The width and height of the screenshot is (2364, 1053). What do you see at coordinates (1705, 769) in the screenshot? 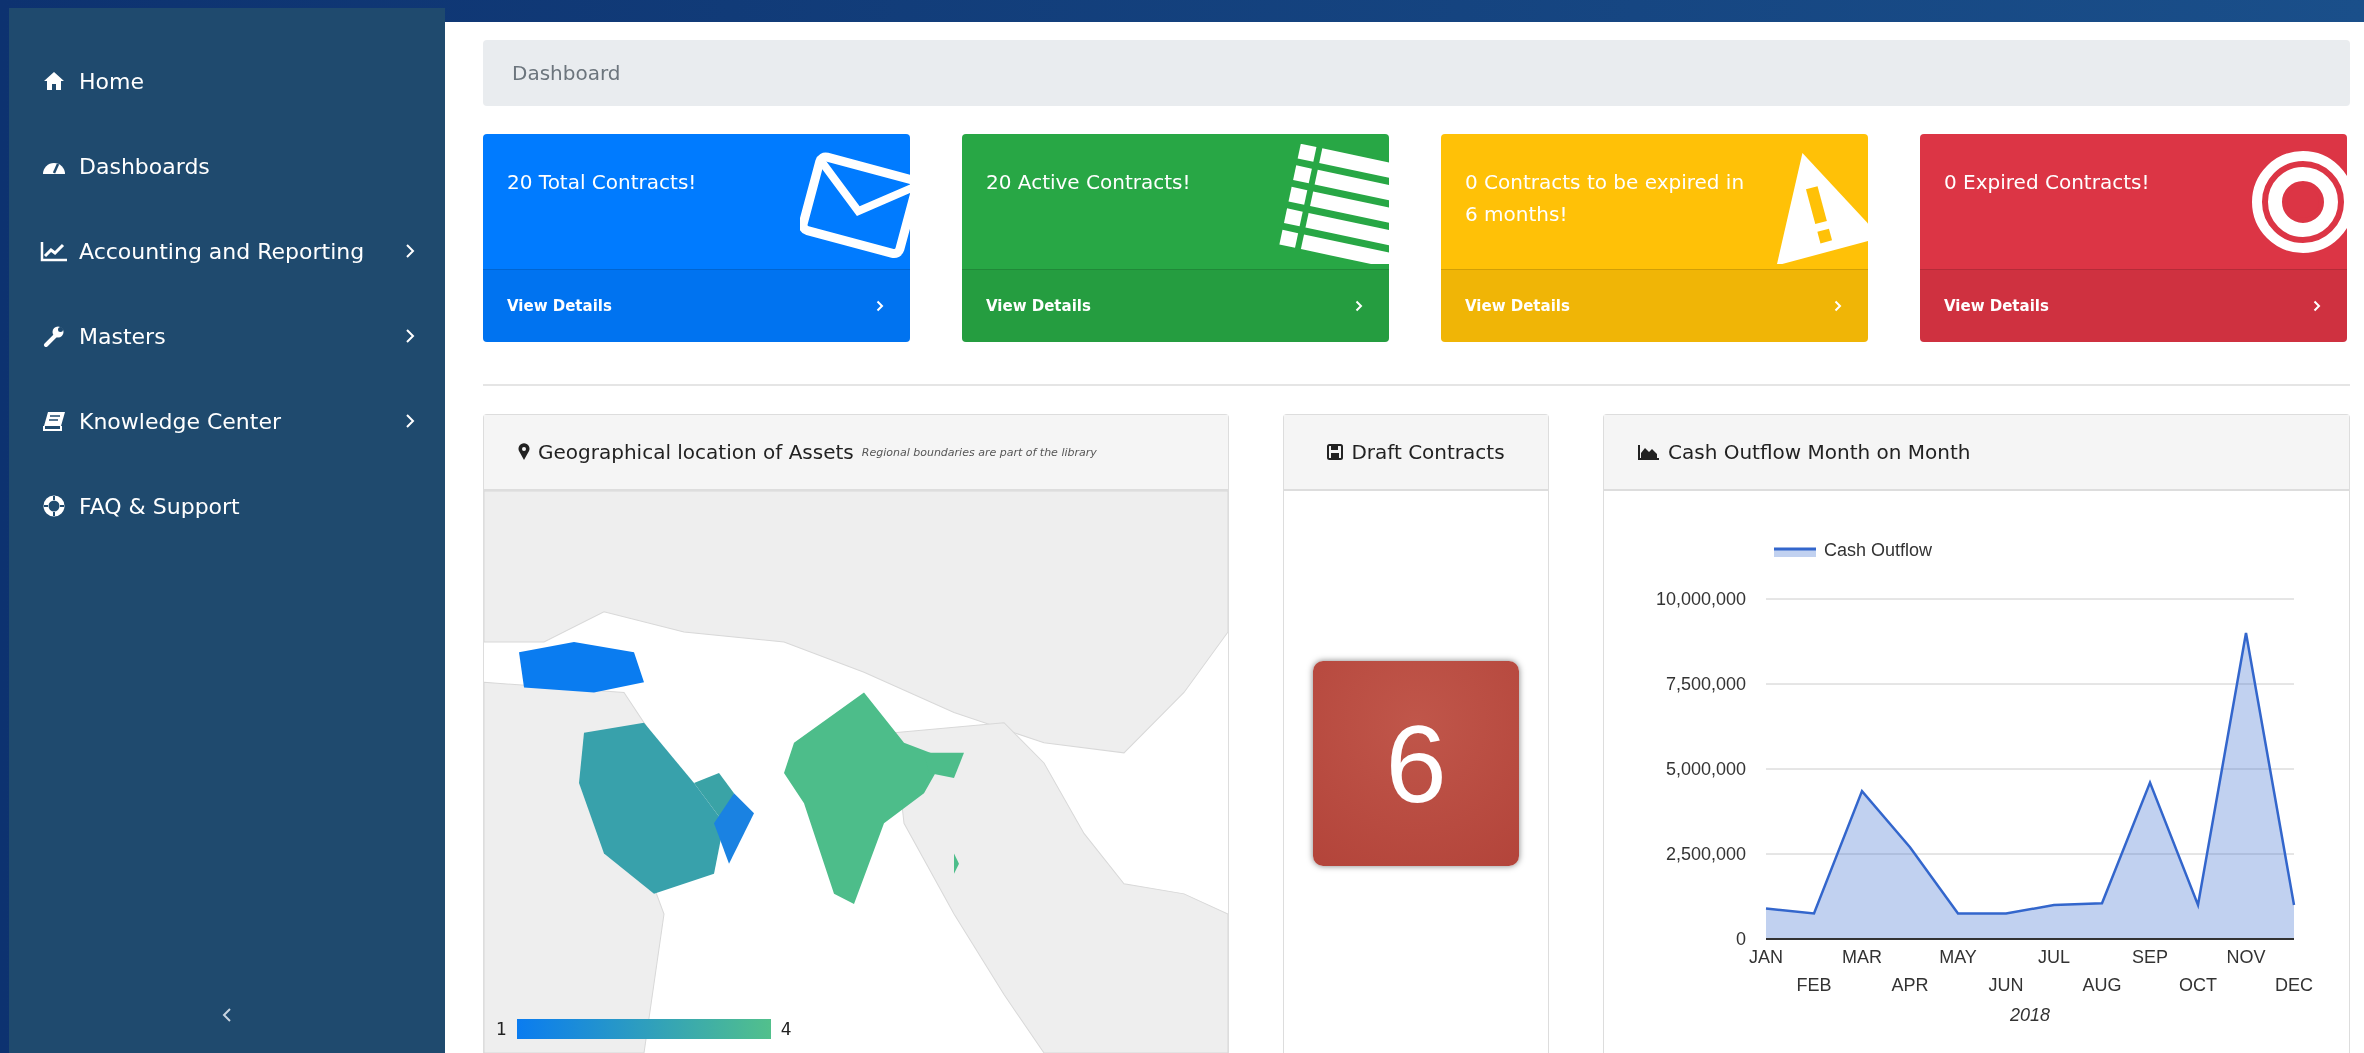
I see `y-tick-label: 5,000,000` at bounding box center [1705, 769].